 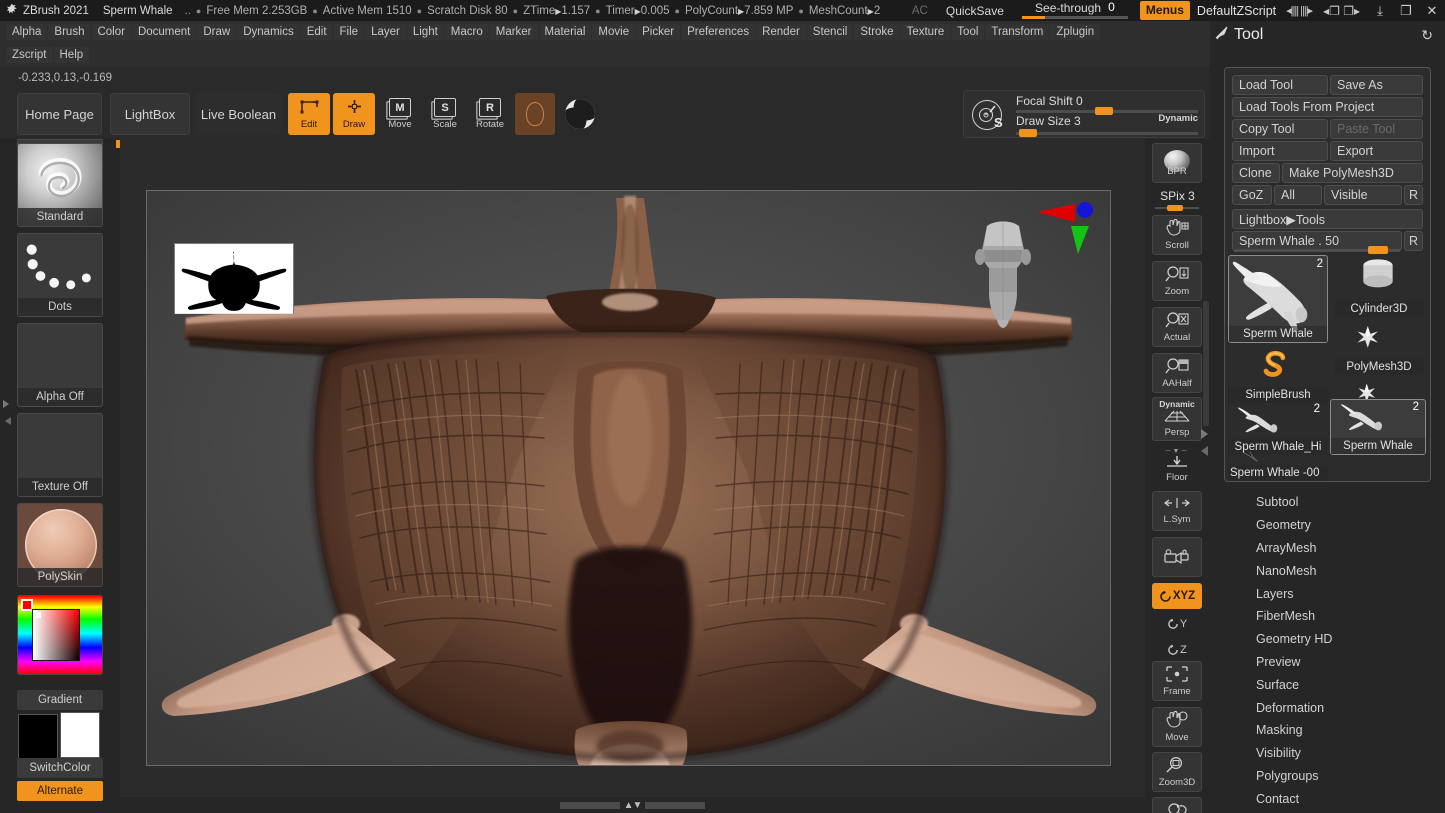 I want to click on menu-item-light: Light, so click(x=425, y=32).